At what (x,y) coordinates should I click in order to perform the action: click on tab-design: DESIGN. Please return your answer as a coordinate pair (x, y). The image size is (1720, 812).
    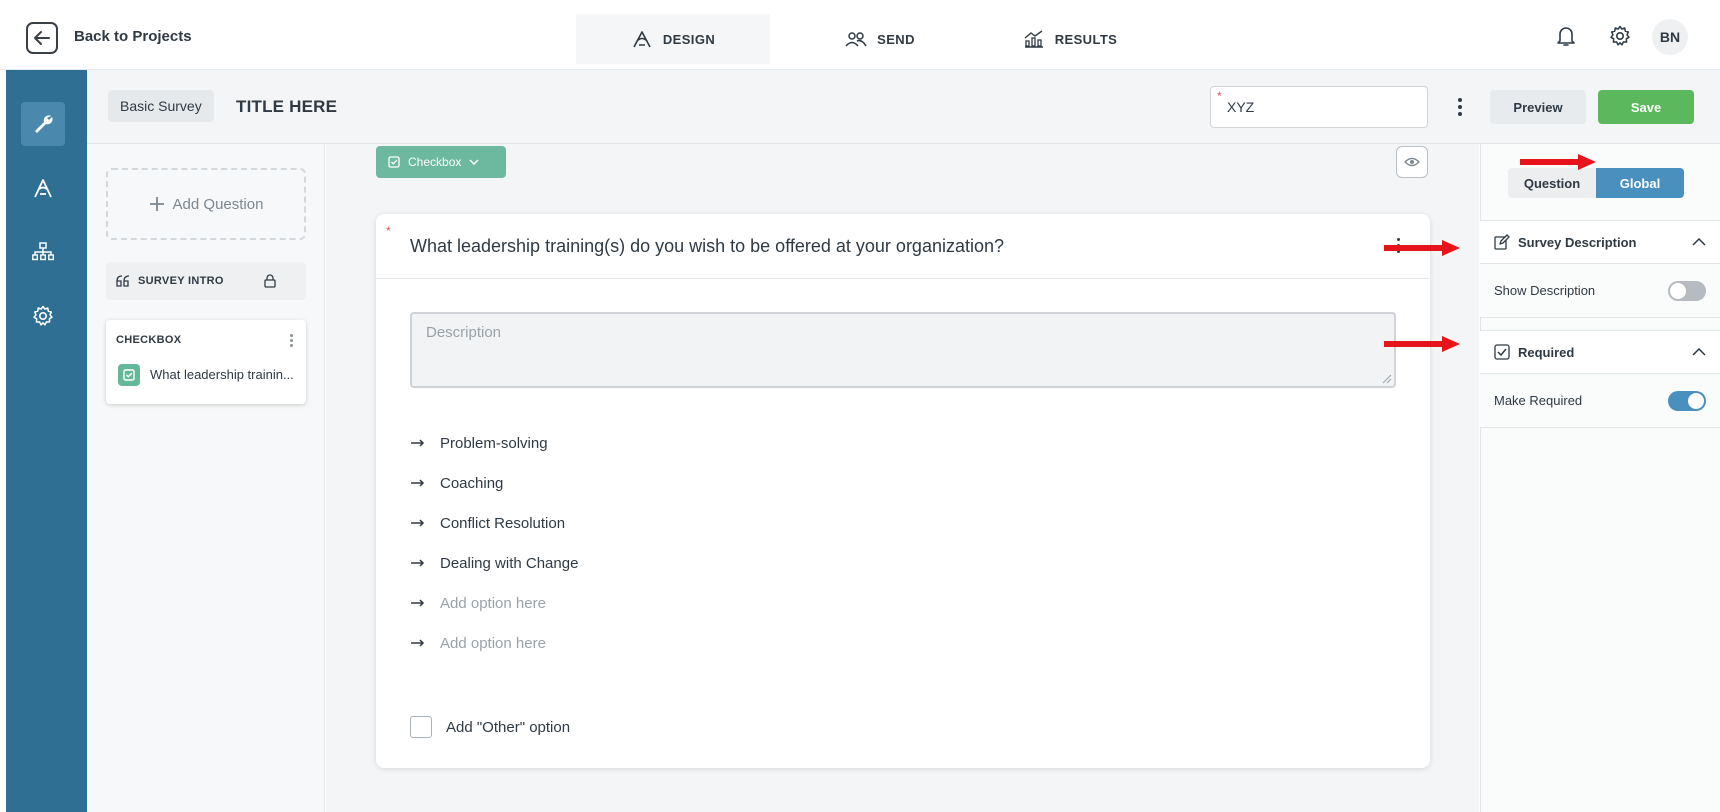
    Looking at the image, I should click on (673, 39).